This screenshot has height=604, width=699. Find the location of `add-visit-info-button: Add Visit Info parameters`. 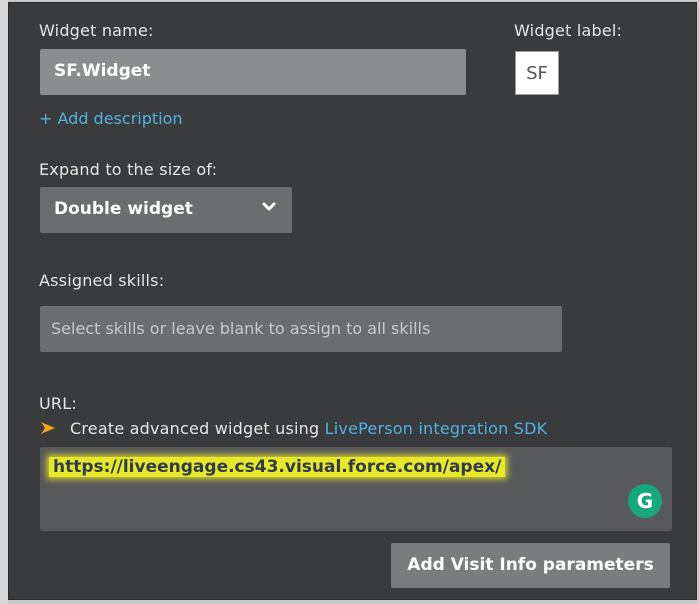

add-visit-info-button: Add Visit Info parameters is located at coordinates (530, 565).